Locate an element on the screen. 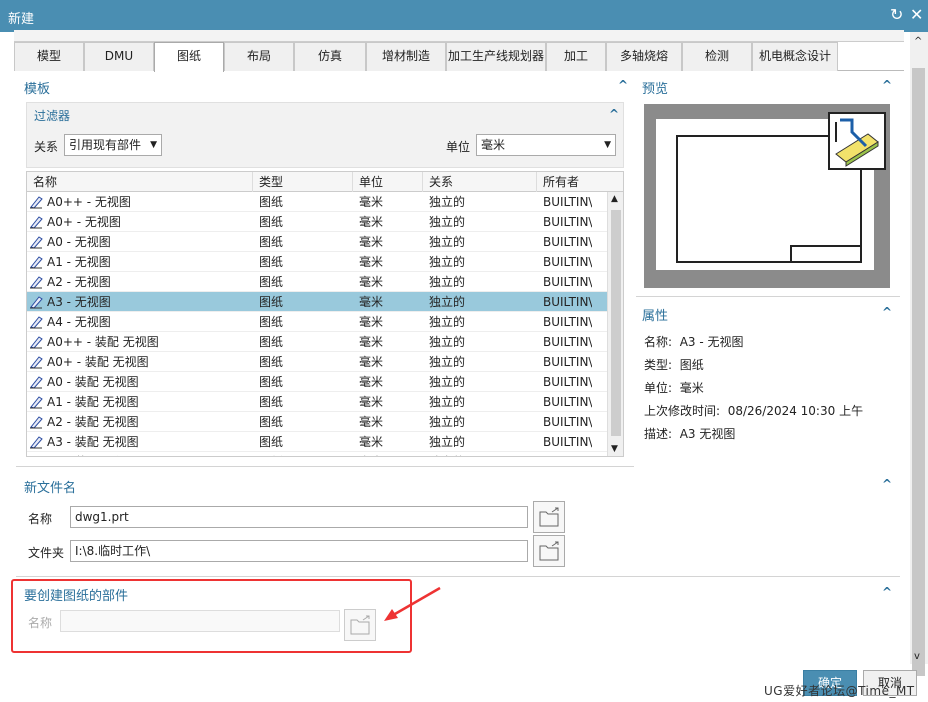  table-cell: A1 - 无视图 is located at coordinates (79, 262).